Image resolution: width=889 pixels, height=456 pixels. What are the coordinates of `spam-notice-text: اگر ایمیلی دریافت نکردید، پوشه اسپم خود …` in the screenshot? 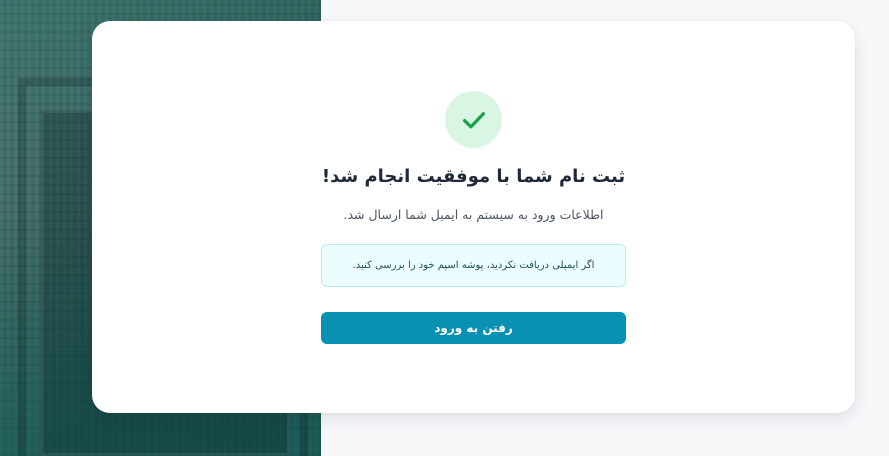 It's located at (473, 265).